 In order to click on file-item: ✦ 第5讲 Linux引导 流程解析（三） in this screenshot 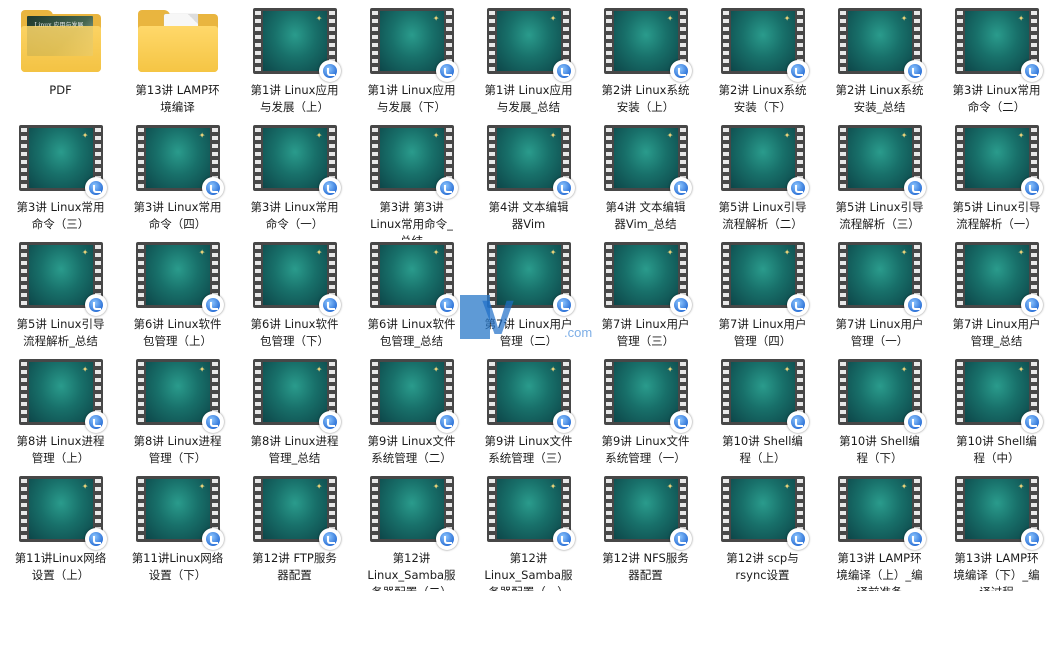, I will do `click(879, 181)`.